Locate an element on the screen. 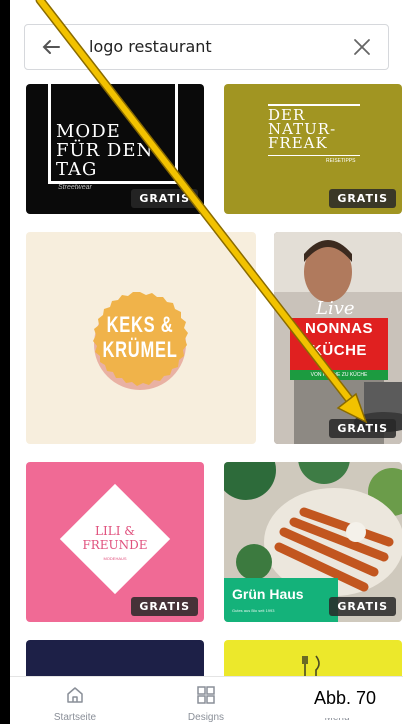 Image resolution: width=403 pixels, height=724 pixels. close-icon is located at coordinates (362, 47).